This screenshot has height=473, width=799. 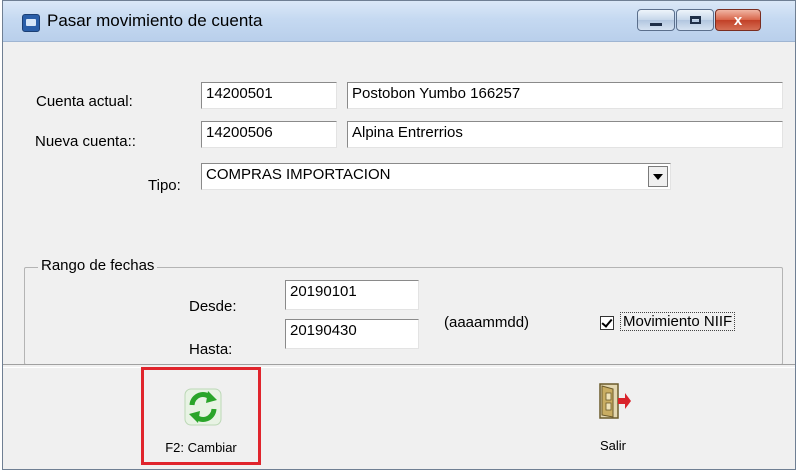 I want to click on tipo-label: Tipo:, so click(x=164, y=185).